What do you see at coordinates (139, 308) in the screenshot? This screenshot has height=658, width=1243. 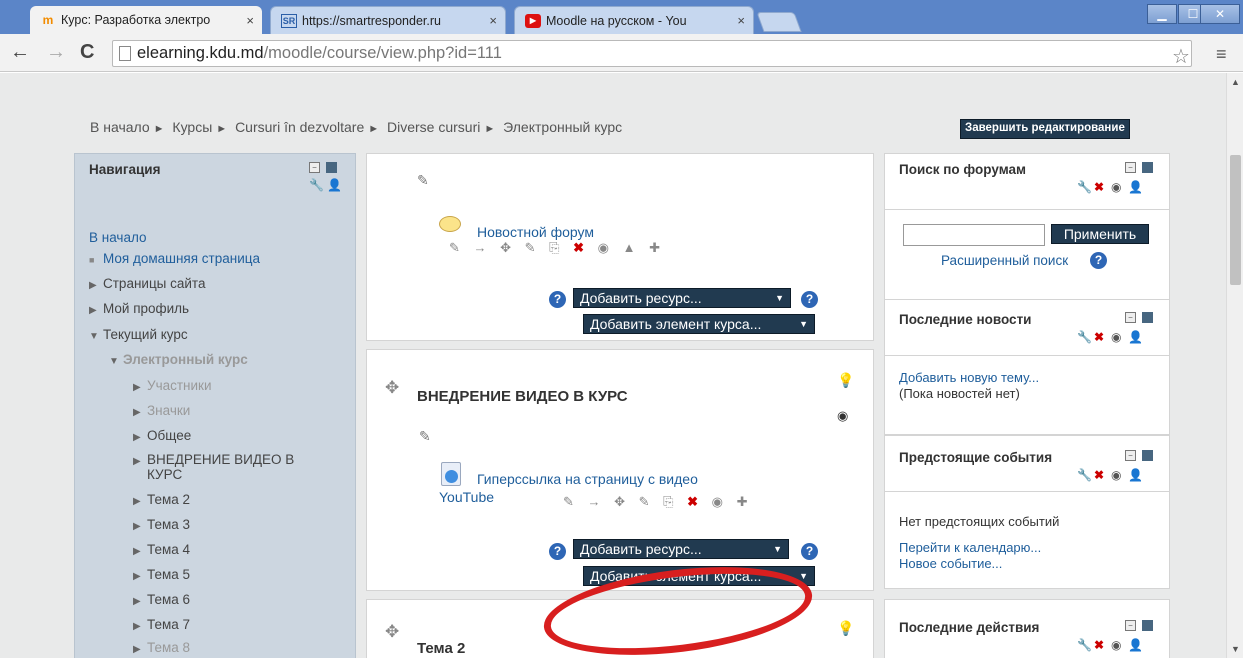 I see `nav-item: ▶ Мой профиль` at bounding box center [139, 308].